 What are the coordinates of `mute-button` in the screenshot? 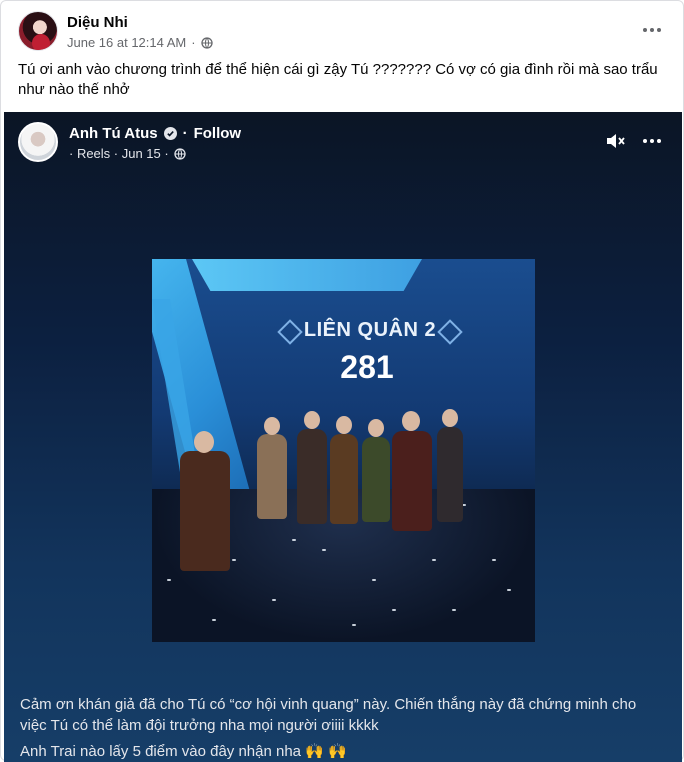 It's located at (616, 141).